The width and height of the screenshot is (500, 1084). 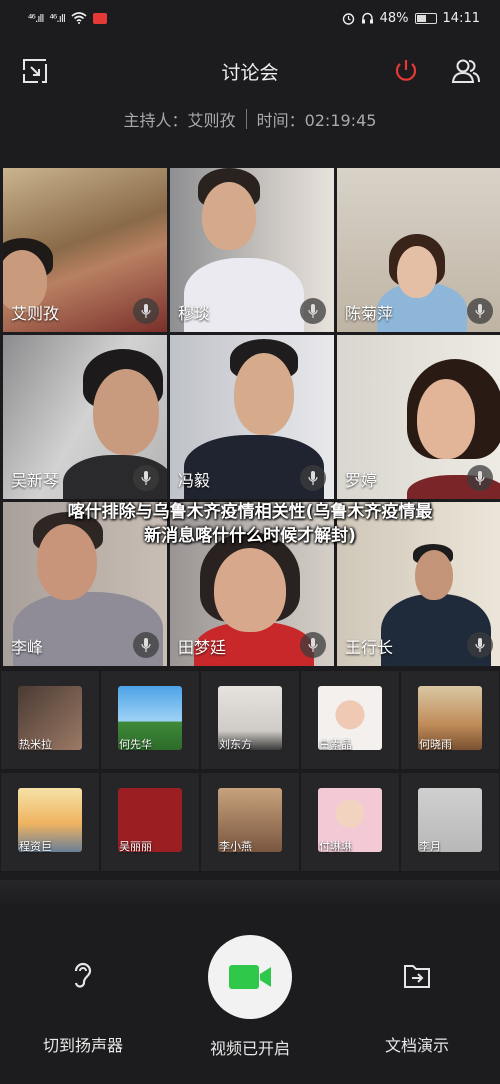 I want to click on status-bar: ⁴⁶.ıll ⁴⁶.ıll 48% 14:11, so click(x=250, y=18).